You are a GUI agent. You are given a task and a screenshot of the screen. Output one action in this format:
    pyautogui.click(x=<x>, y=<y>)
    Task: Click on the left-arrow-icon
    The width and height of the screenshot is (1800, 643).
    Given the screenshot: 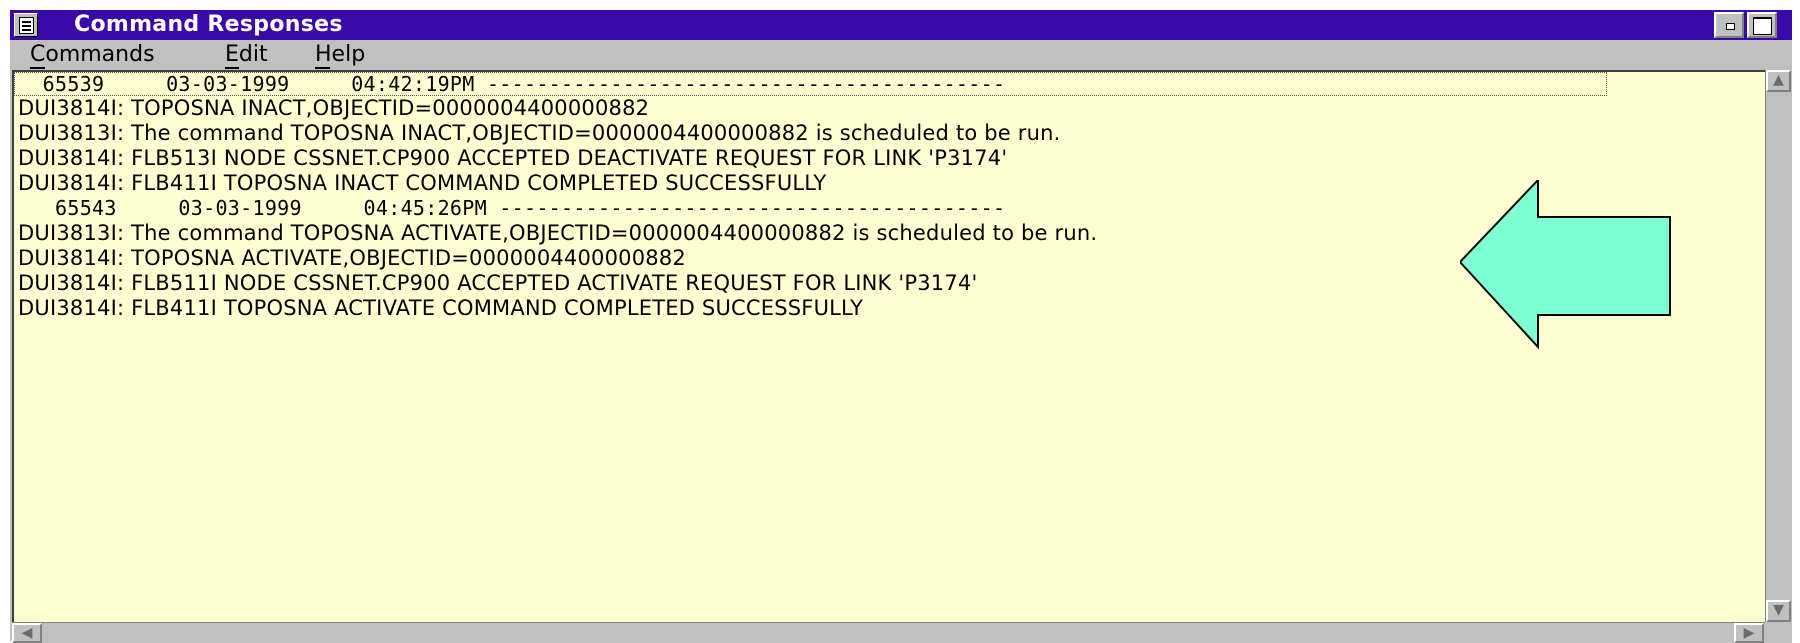 What is the action you would take?
    pyautogui.click(x=1565, y=265)
    